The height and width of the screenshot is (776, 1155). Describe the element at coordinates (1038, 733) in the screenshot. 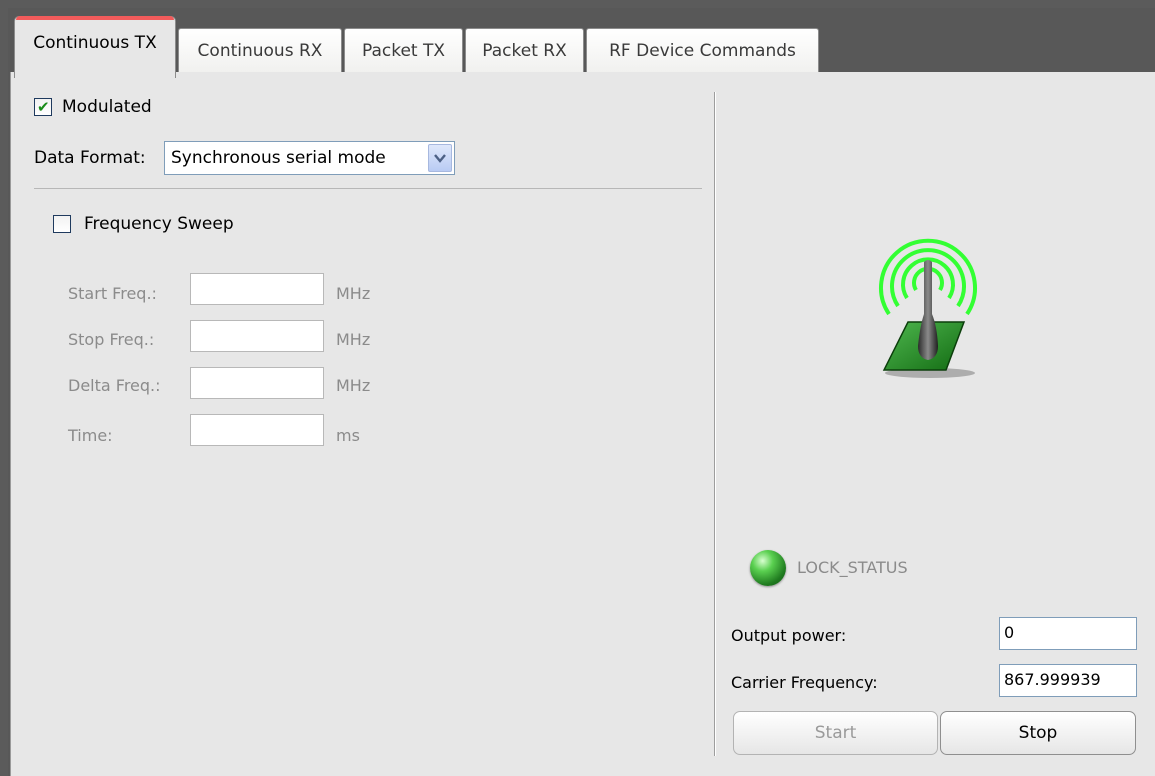

I see `stop-button: Stop` at that location.